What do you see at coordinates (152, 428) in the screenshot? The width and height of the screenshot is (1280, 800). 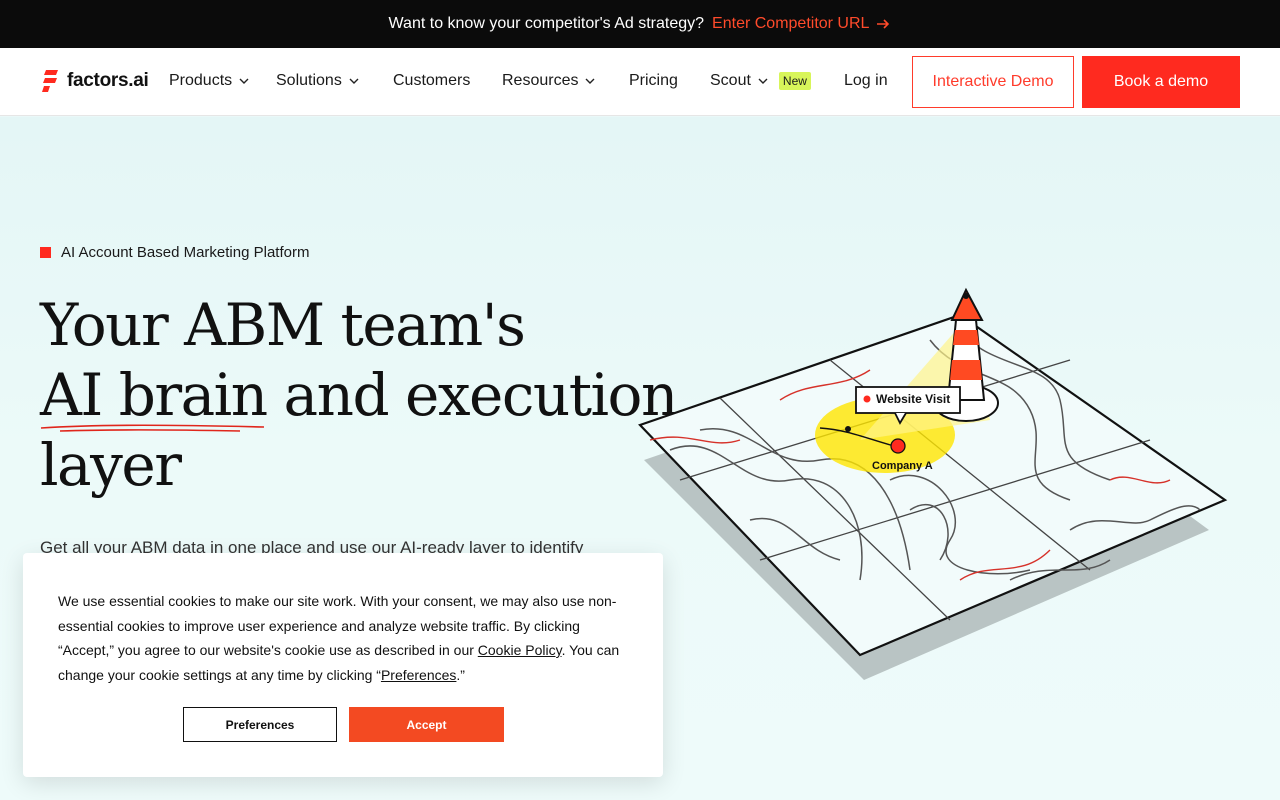 I see `headline-underline-stroke` at bounding box center [152, 428].